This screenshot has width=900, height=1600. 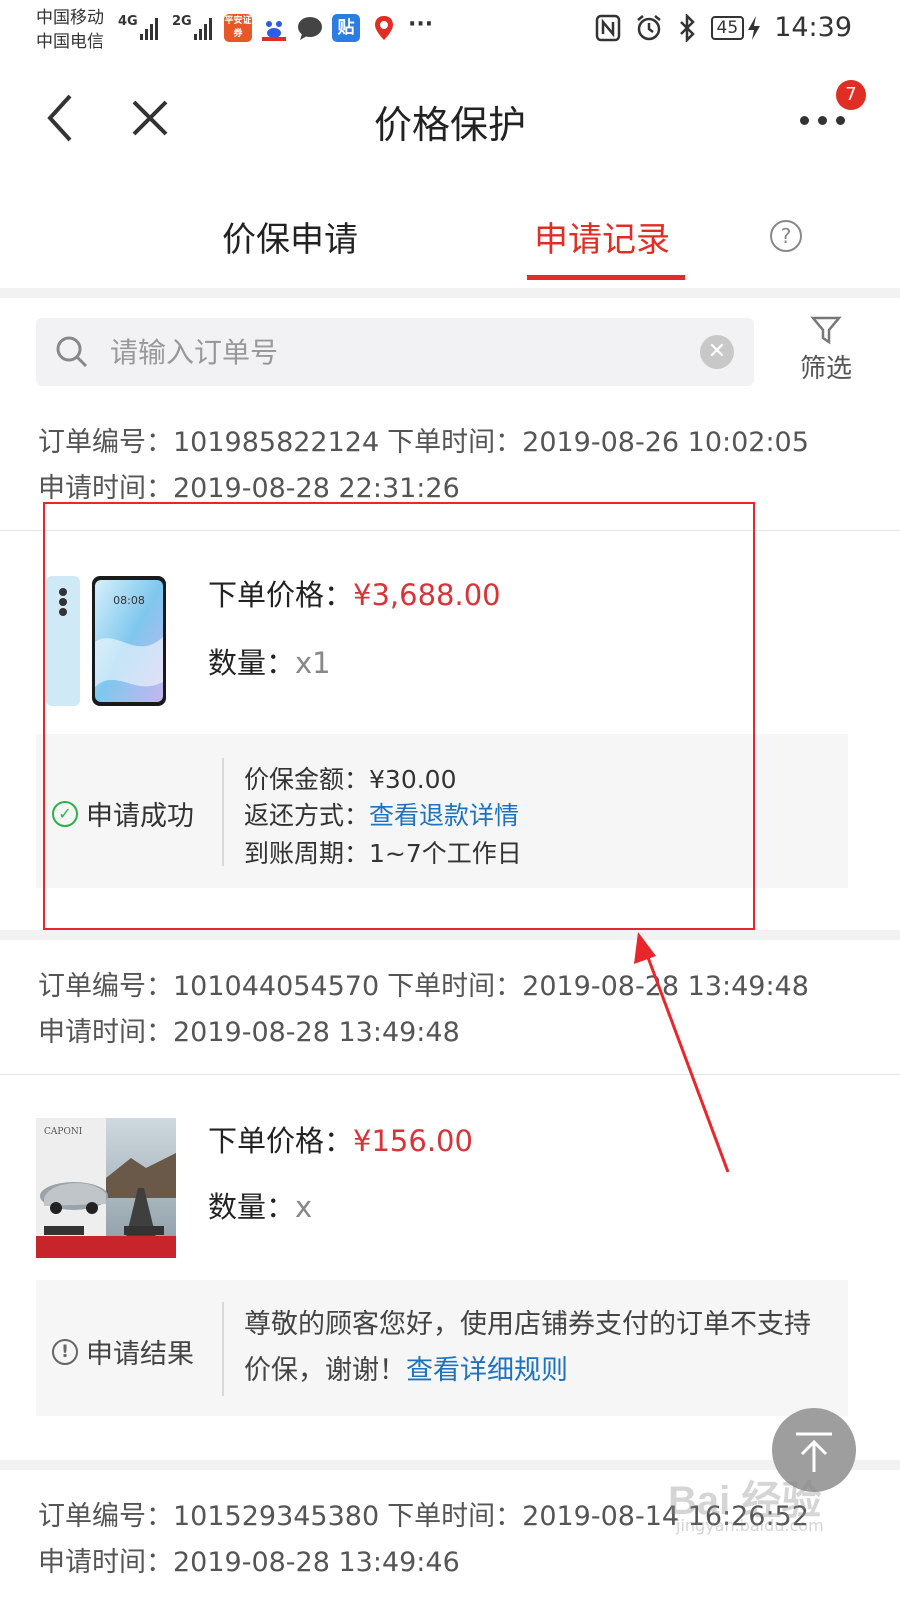 I want to click on pingan-app-icon: 平安证券, so click(x=238, y=28).